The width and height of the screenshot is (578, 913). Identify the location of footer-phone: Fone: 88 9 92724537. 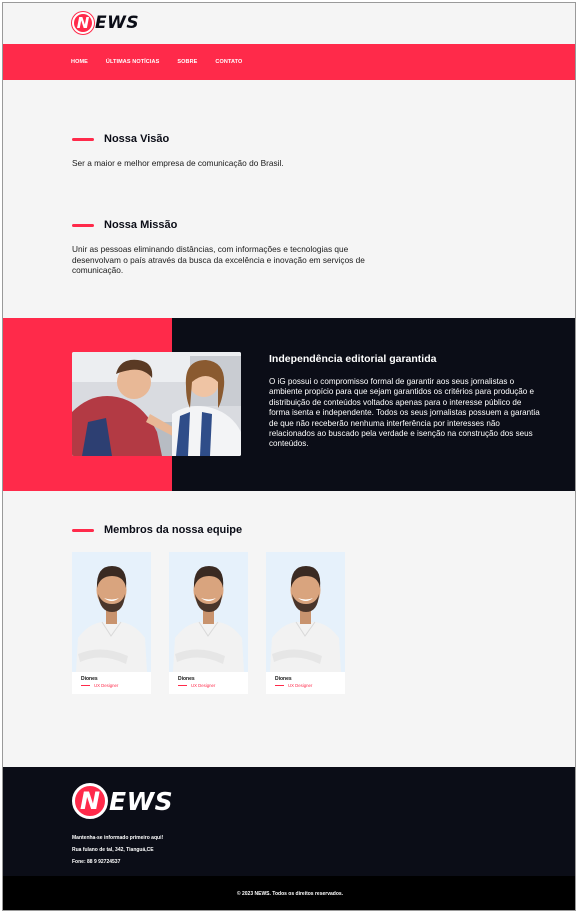
(96, 862).